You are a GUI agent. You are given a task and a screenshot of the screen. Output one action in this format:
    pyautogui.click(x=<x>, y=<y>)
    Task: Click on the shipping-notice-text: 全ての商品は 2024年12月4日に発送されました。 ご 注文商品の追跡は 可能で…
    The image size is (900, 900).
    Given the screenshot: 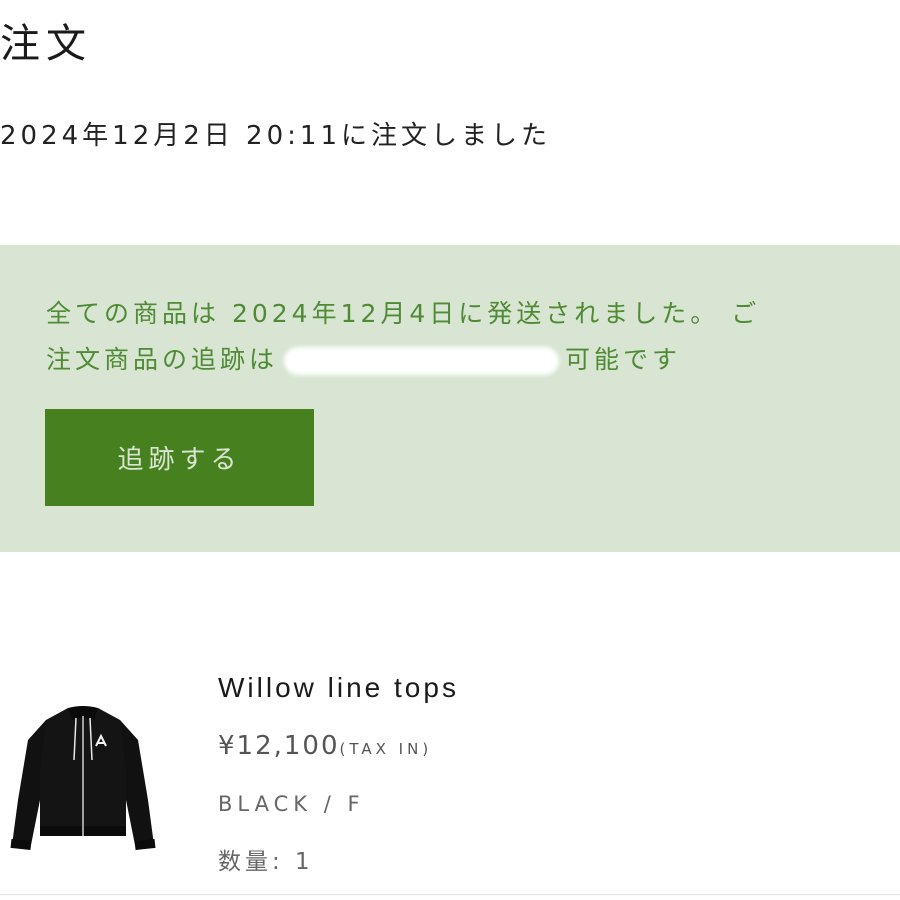 What is the action you would take?
    pyautogui.click(x=456, y=337)
    